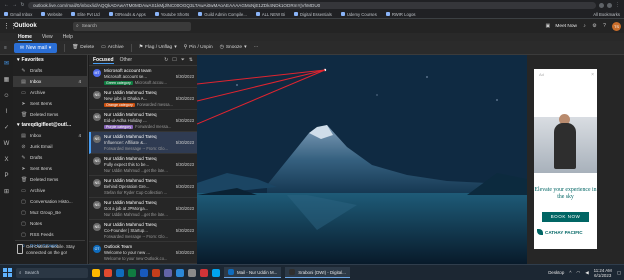  Describe the element at coordinates (50, 223) in the screenshot. I see `folder-item: ▢ Notes` at that location.